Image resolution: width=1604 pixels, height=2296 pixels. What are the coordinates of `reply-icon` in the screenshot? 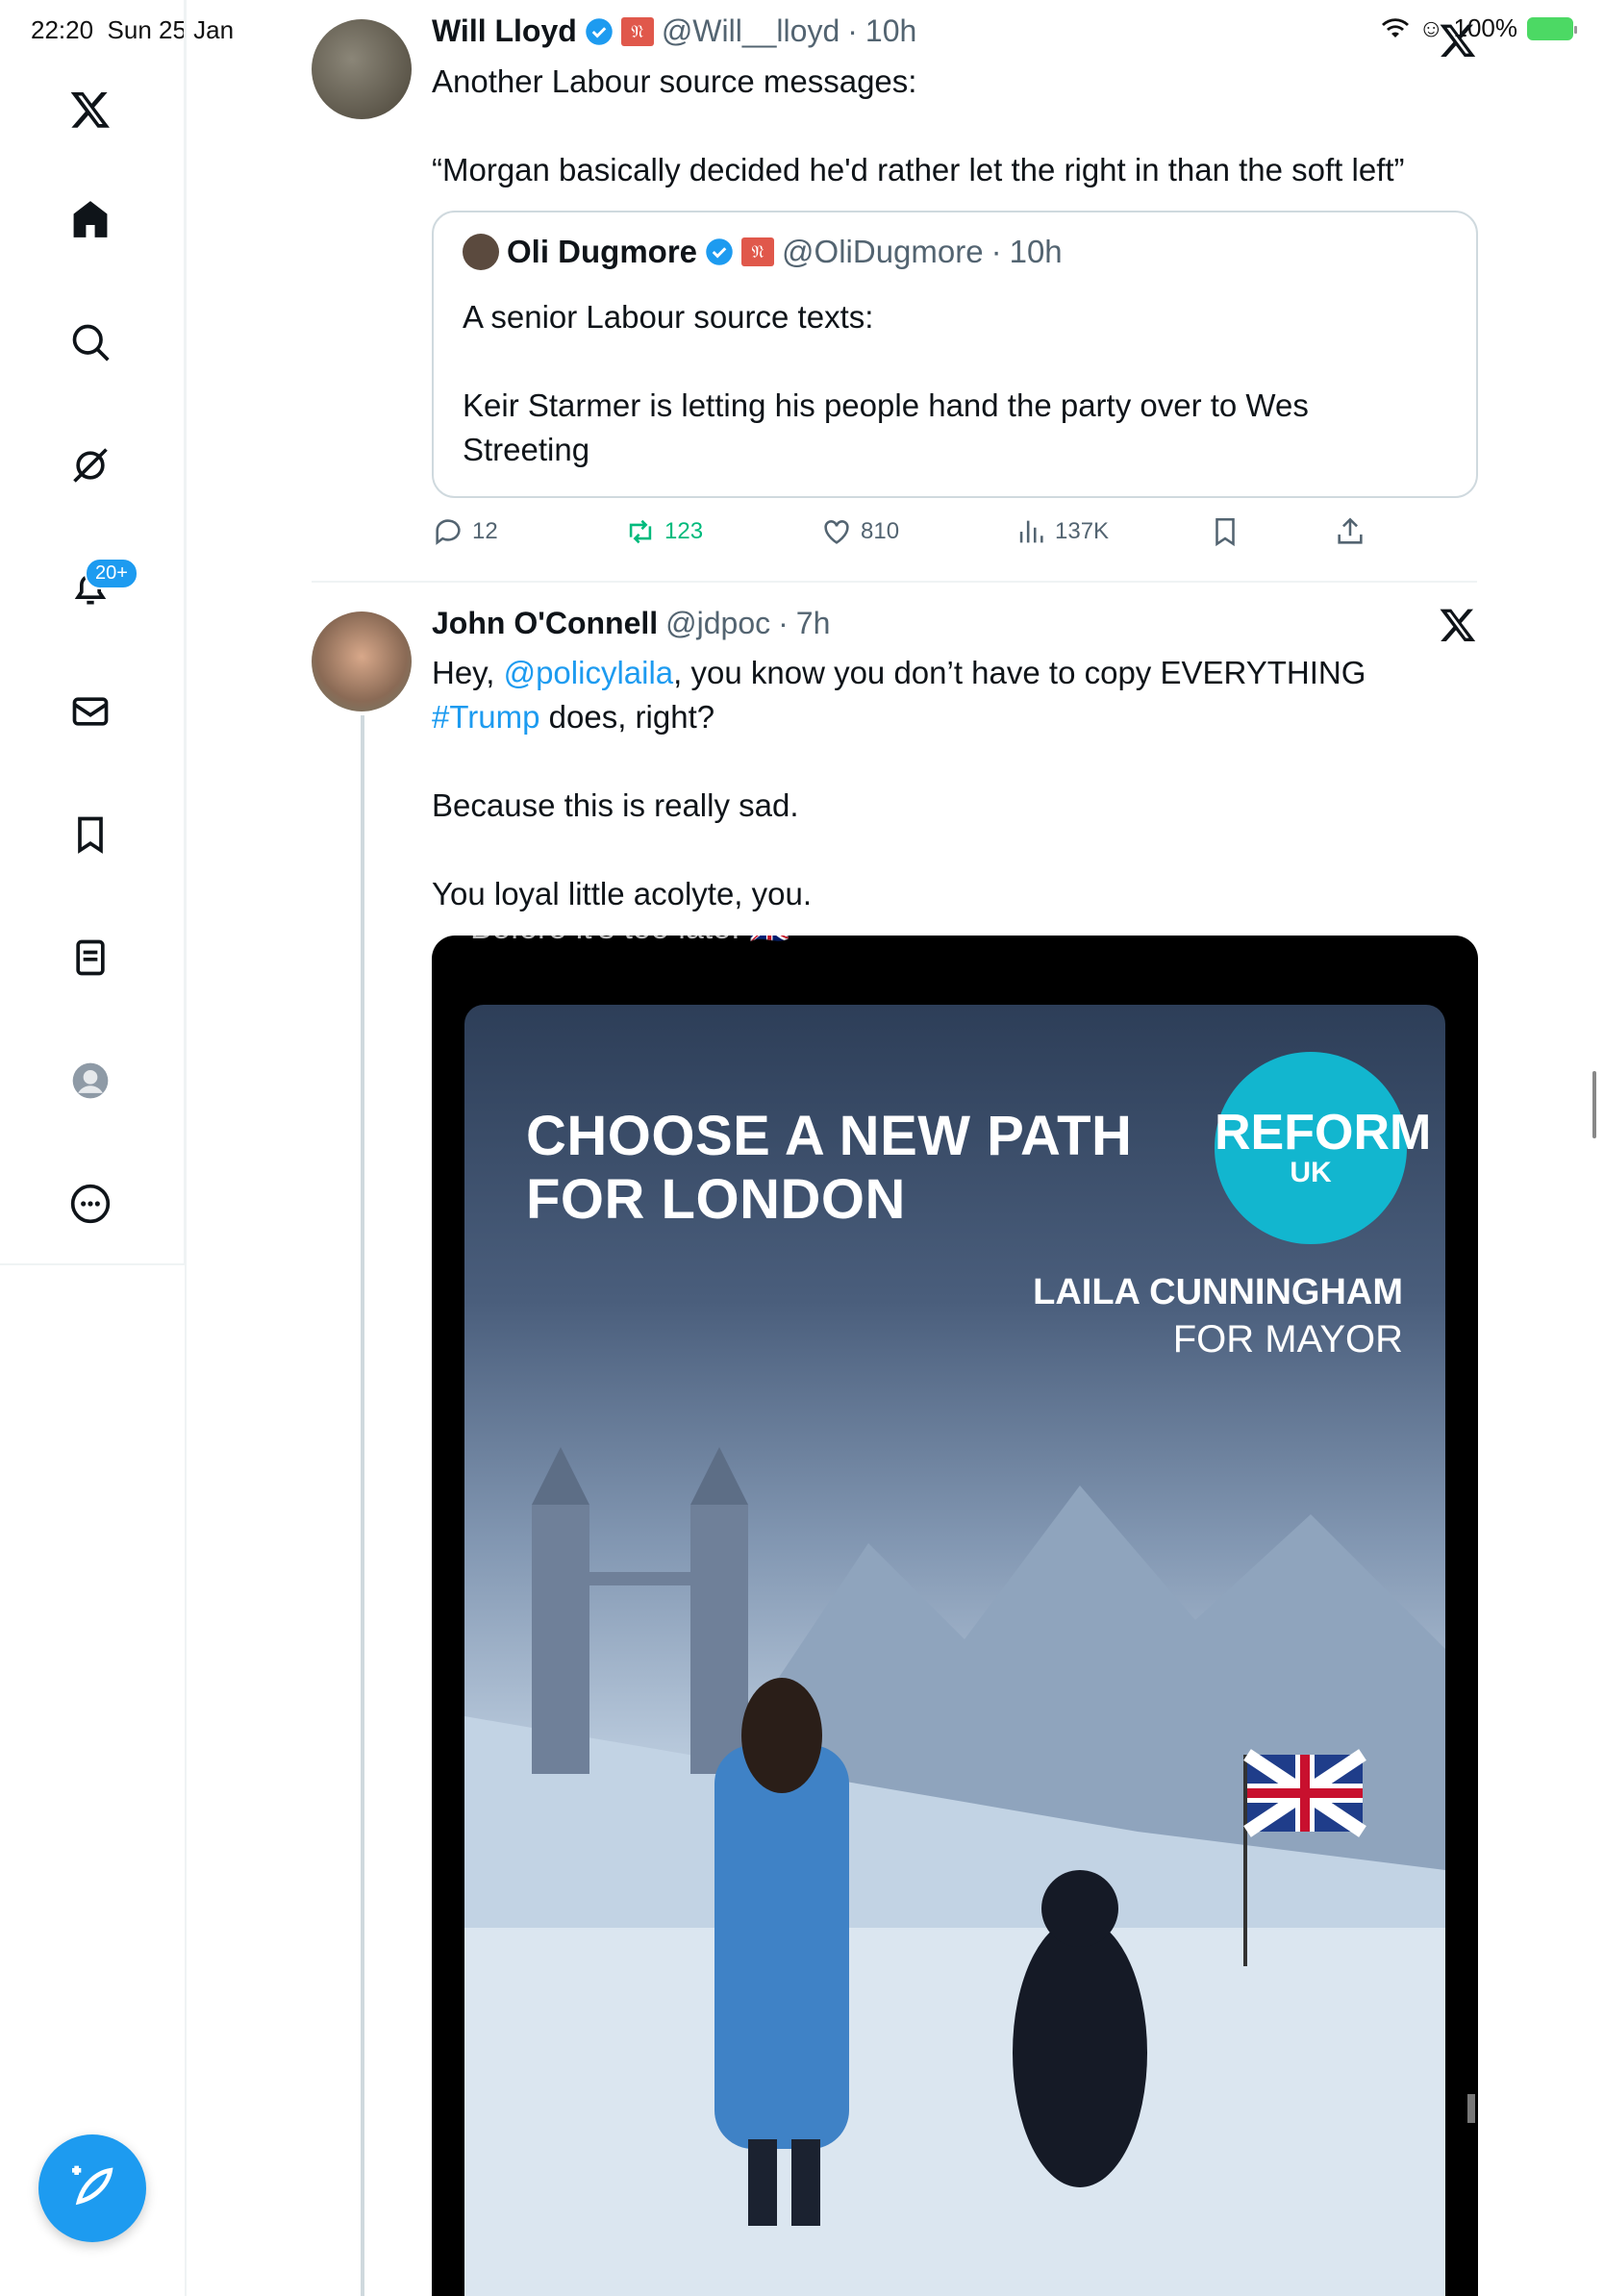 It's located at (448, 532).